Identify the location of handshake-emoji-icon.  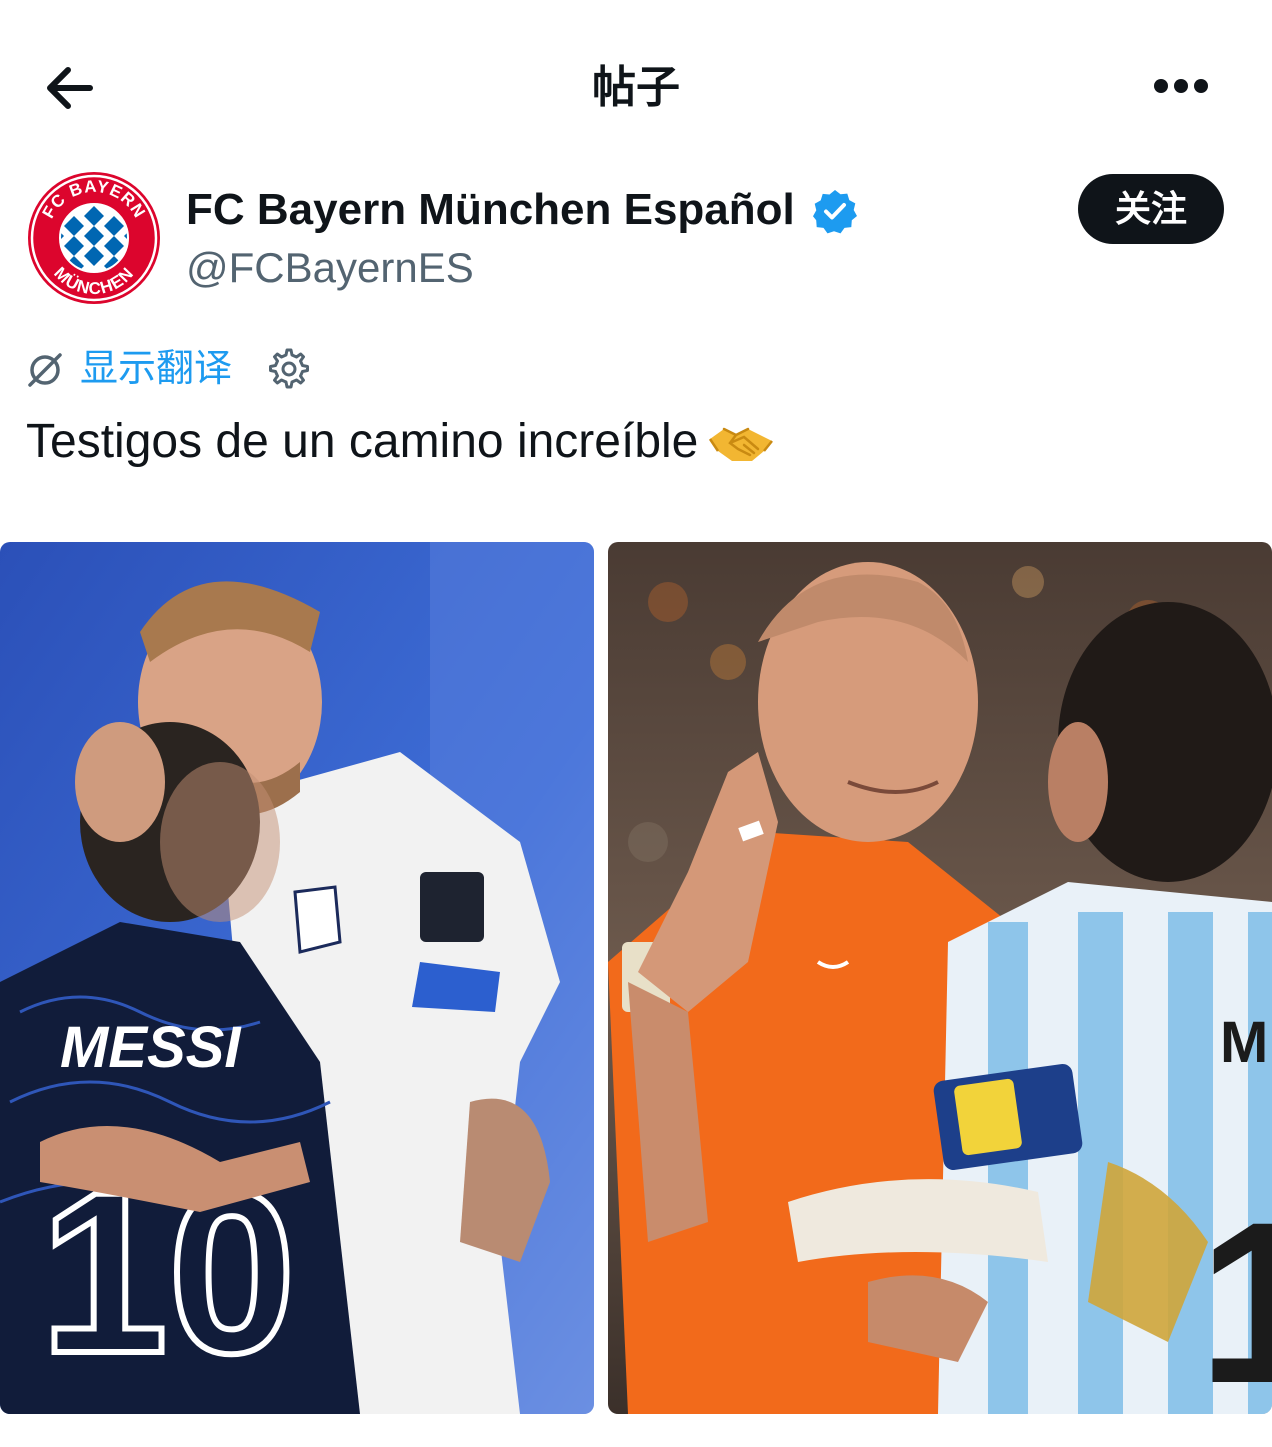
(741, 440).